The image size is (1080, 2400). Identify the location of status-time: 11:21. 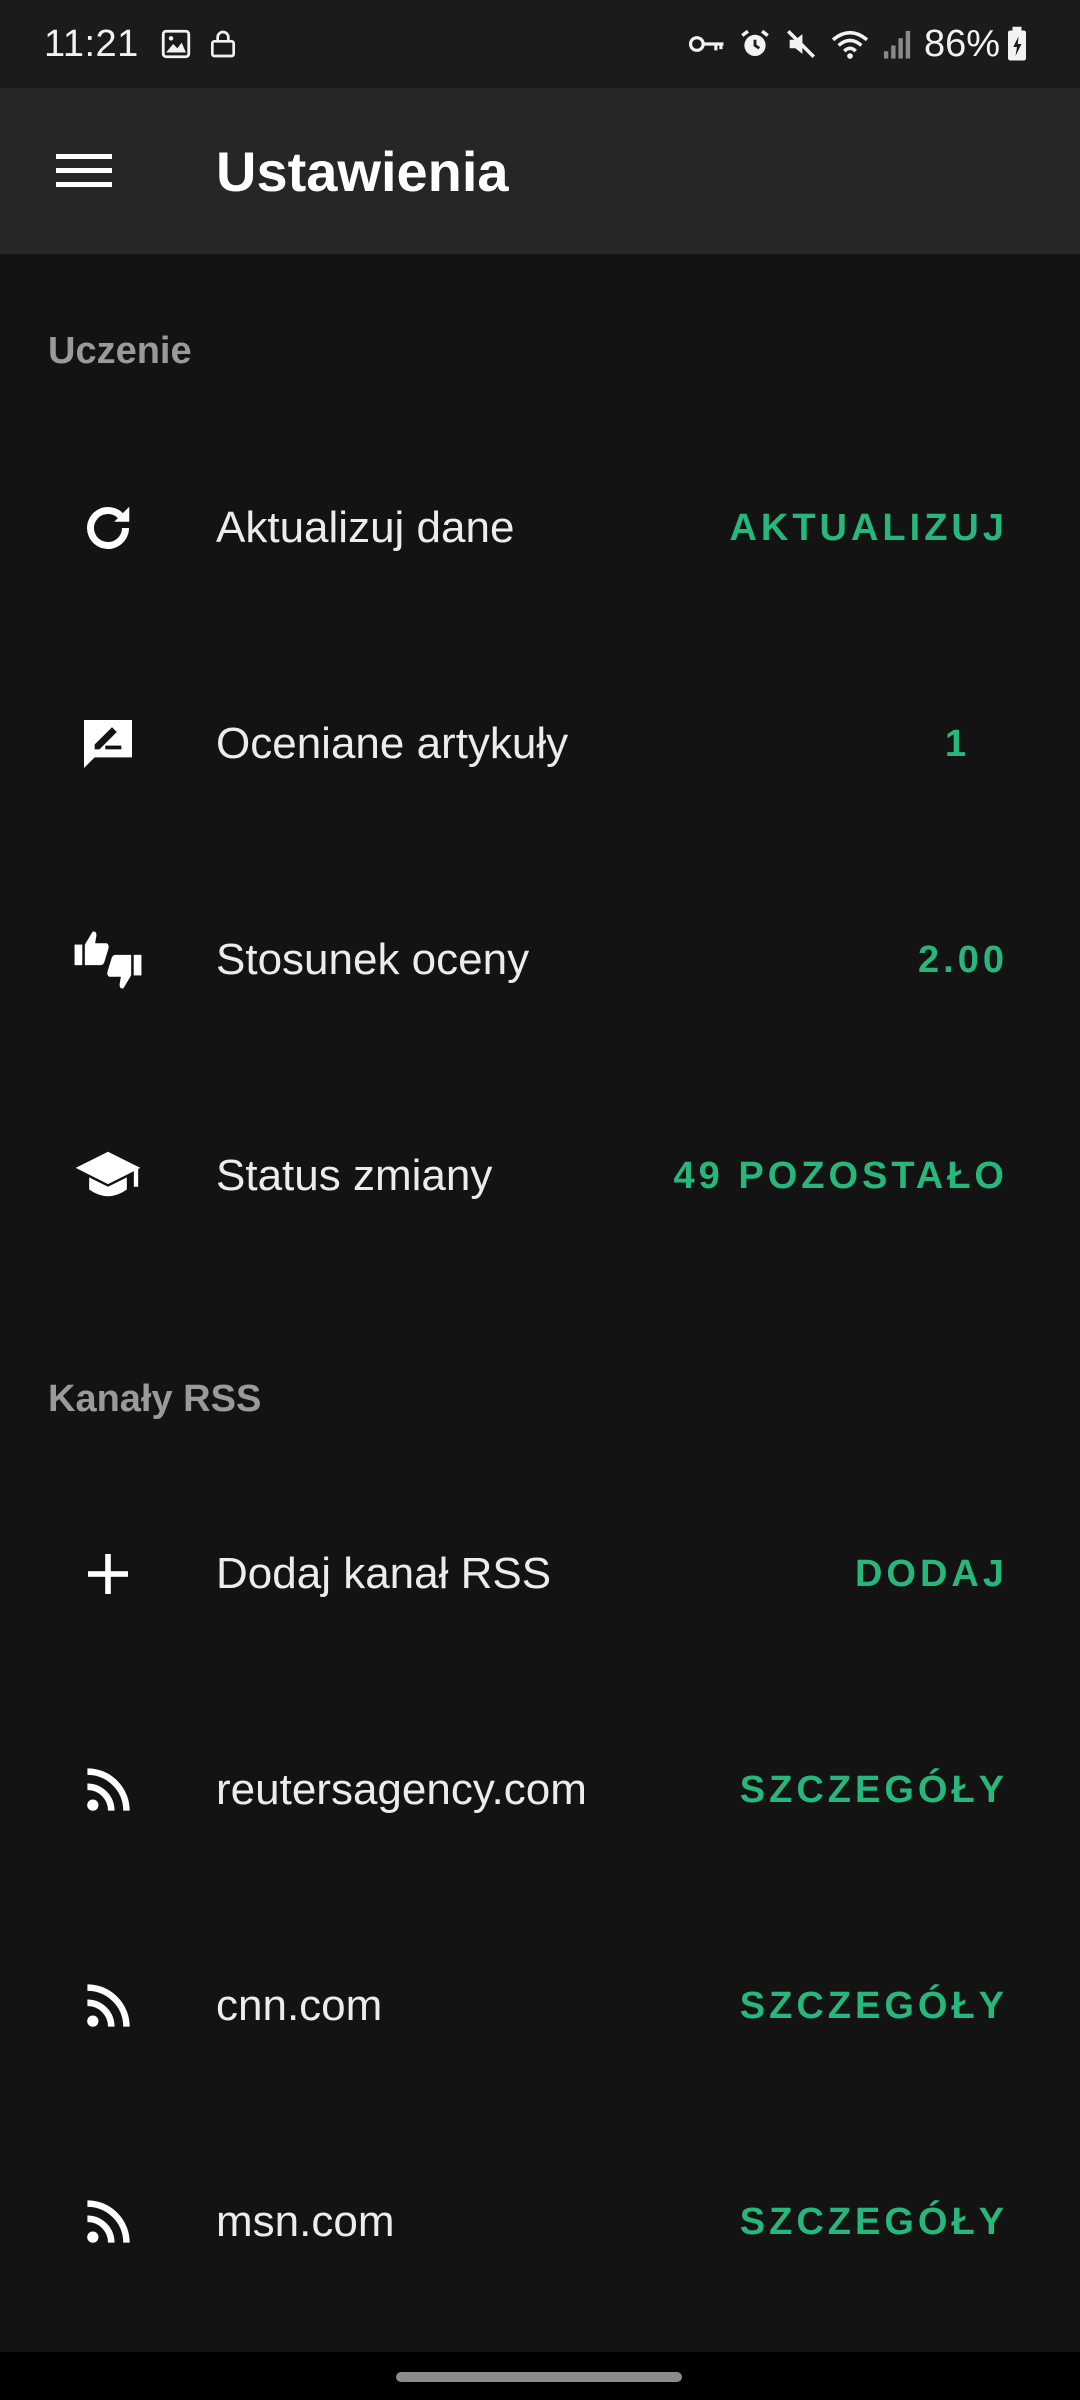
(91, 43).